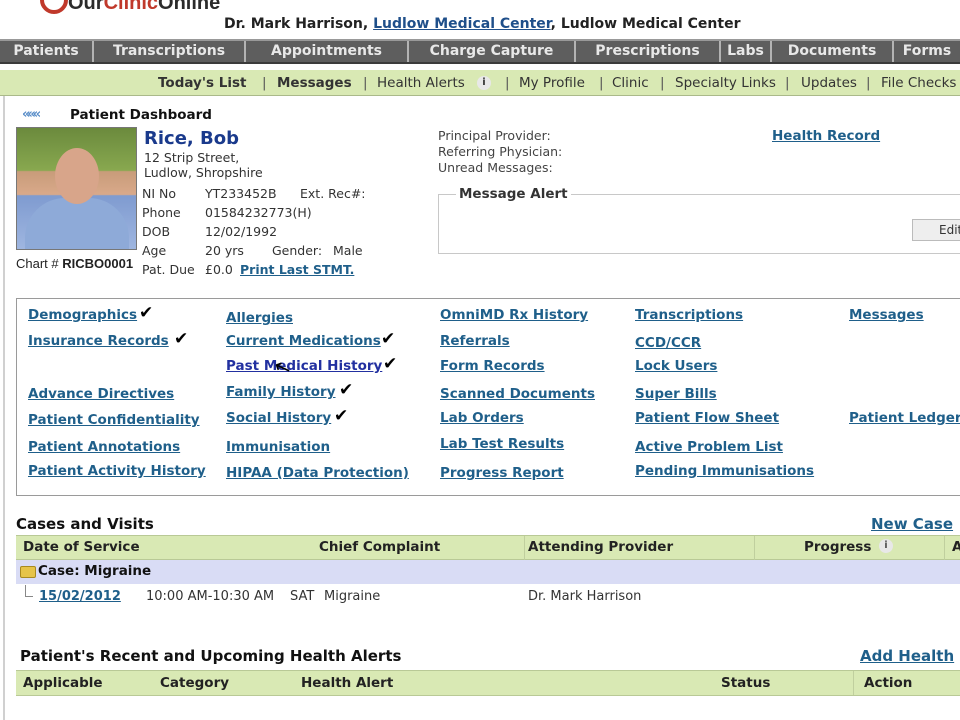 This screenshot has width=960, height=720. Describe the element at coordinates (886, 546) in the screenshot. I see `progress-info-icon: i` at that location.